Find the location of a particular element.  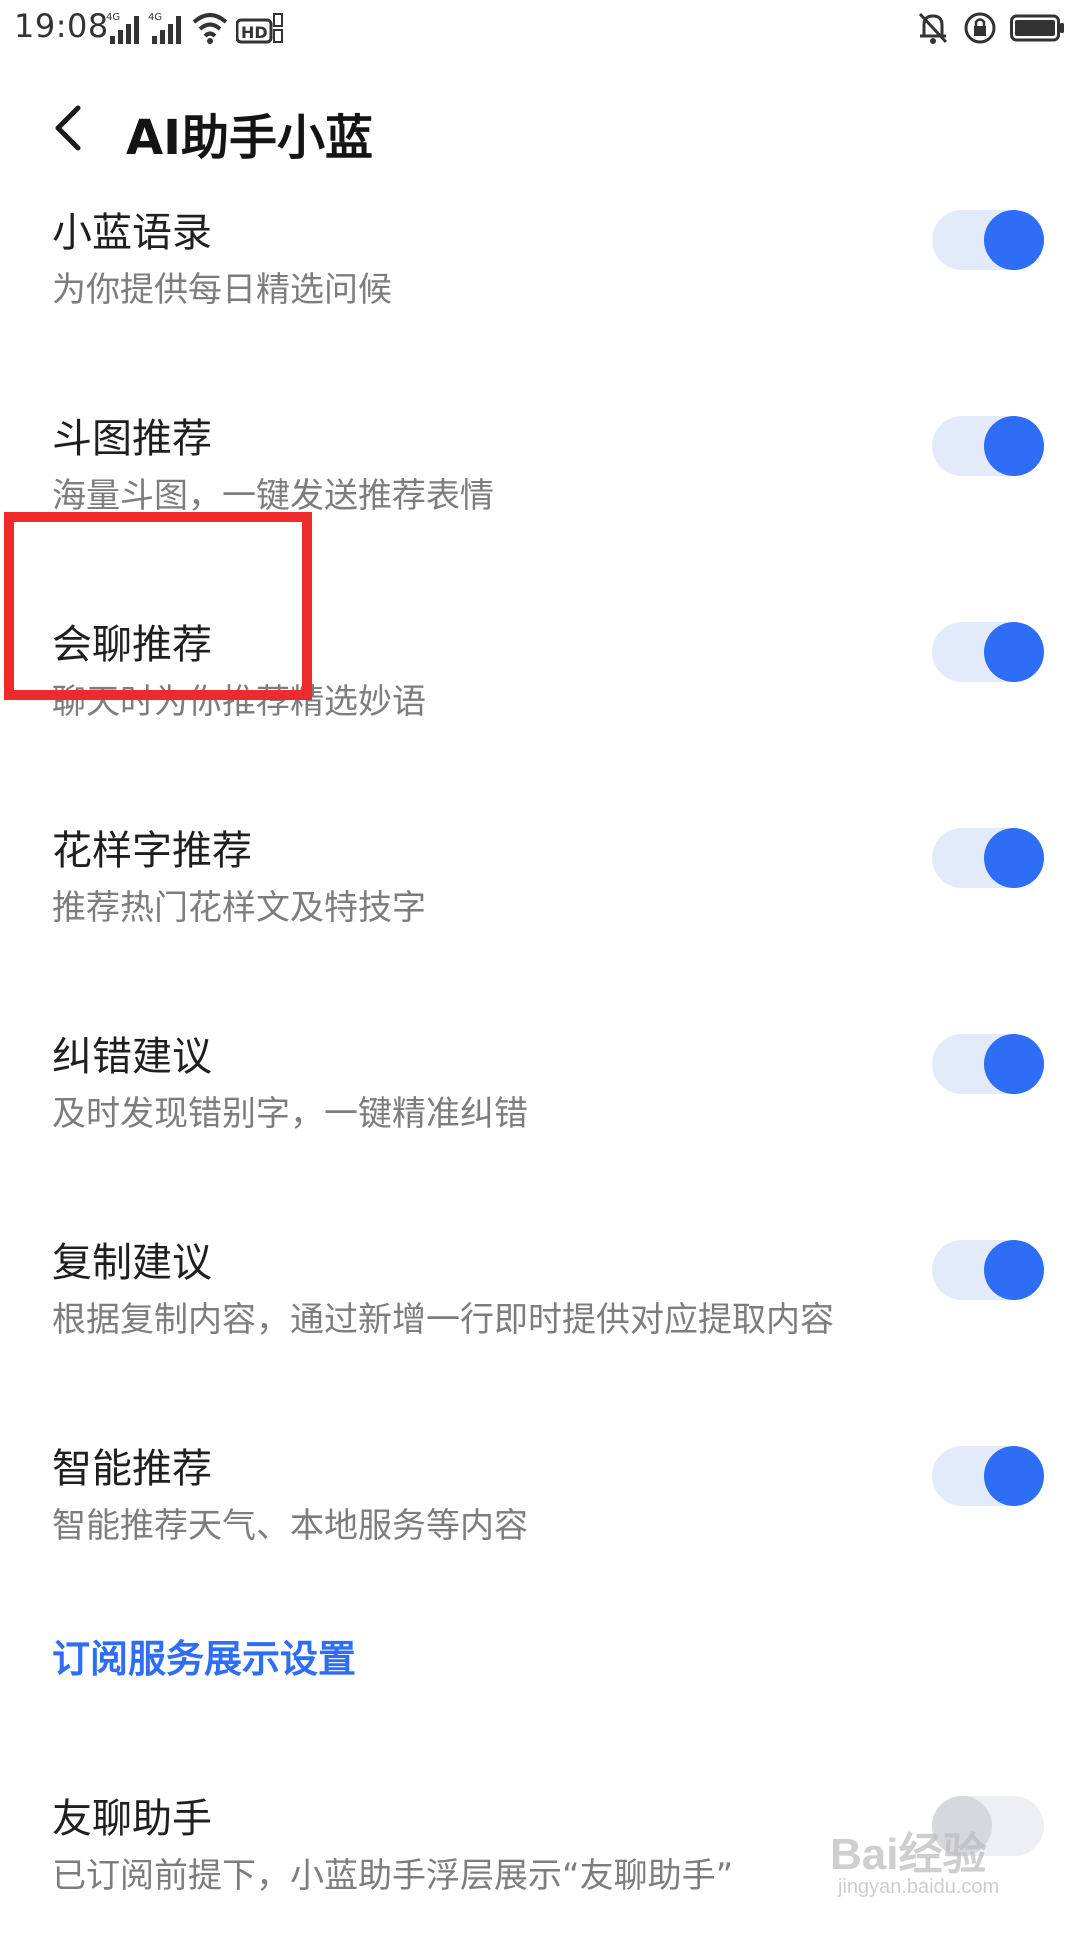

setting-title: 友聊助手 is located at coordinates (132, 1819).